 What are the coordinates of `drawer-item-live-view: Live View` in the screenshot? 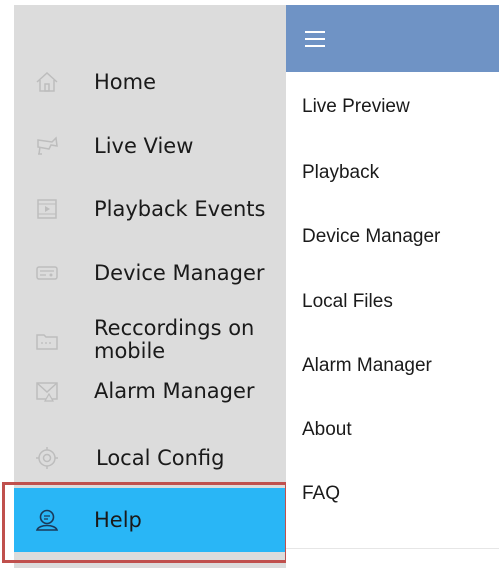 It's located at (150, 146).